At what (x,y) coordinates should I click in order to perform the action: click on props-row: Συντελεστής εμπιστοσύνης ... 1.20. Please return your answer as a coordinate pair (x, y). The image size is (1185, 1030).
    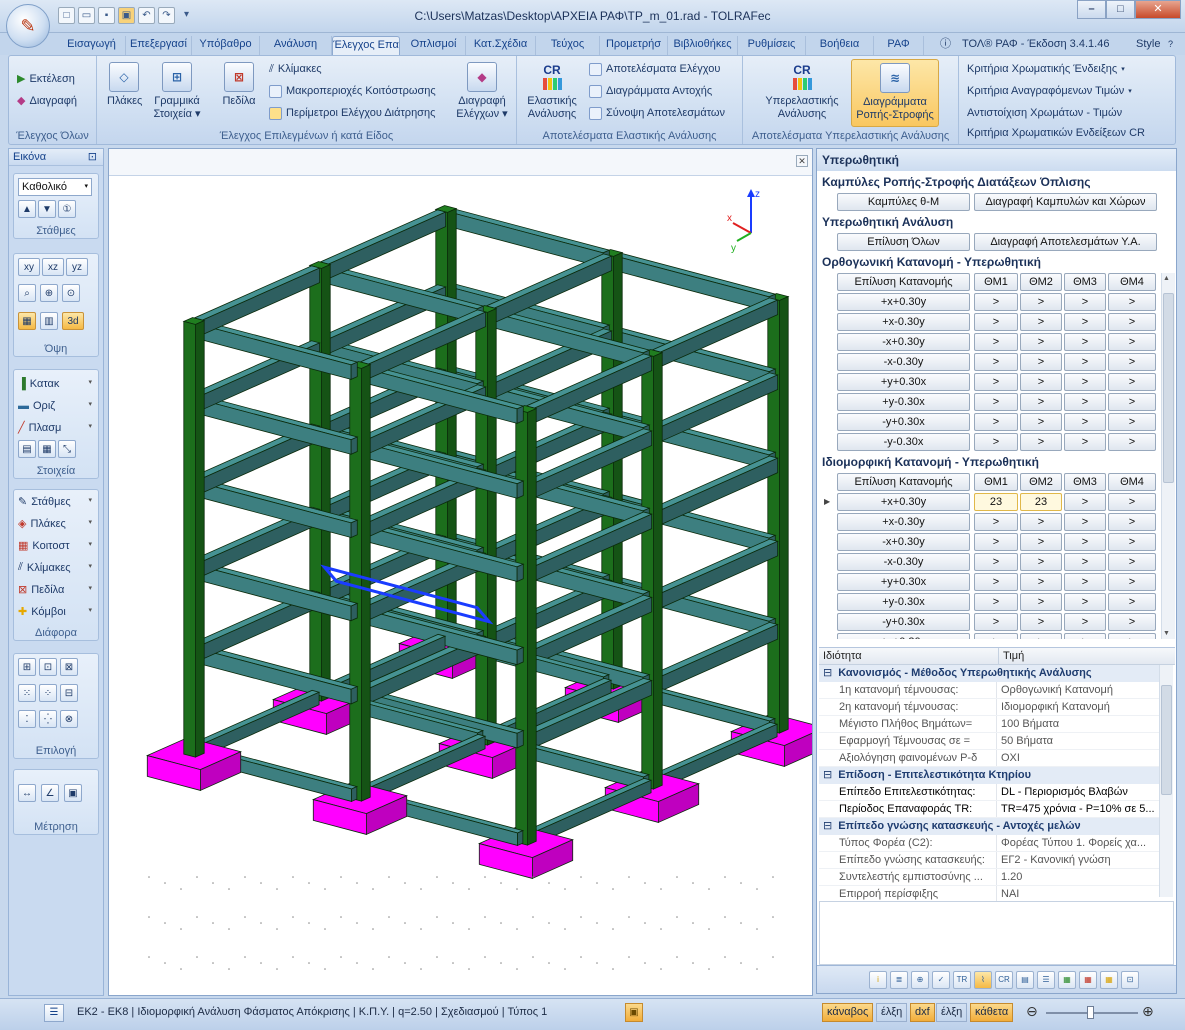
    Looking at the image, I should click on (989, 877).